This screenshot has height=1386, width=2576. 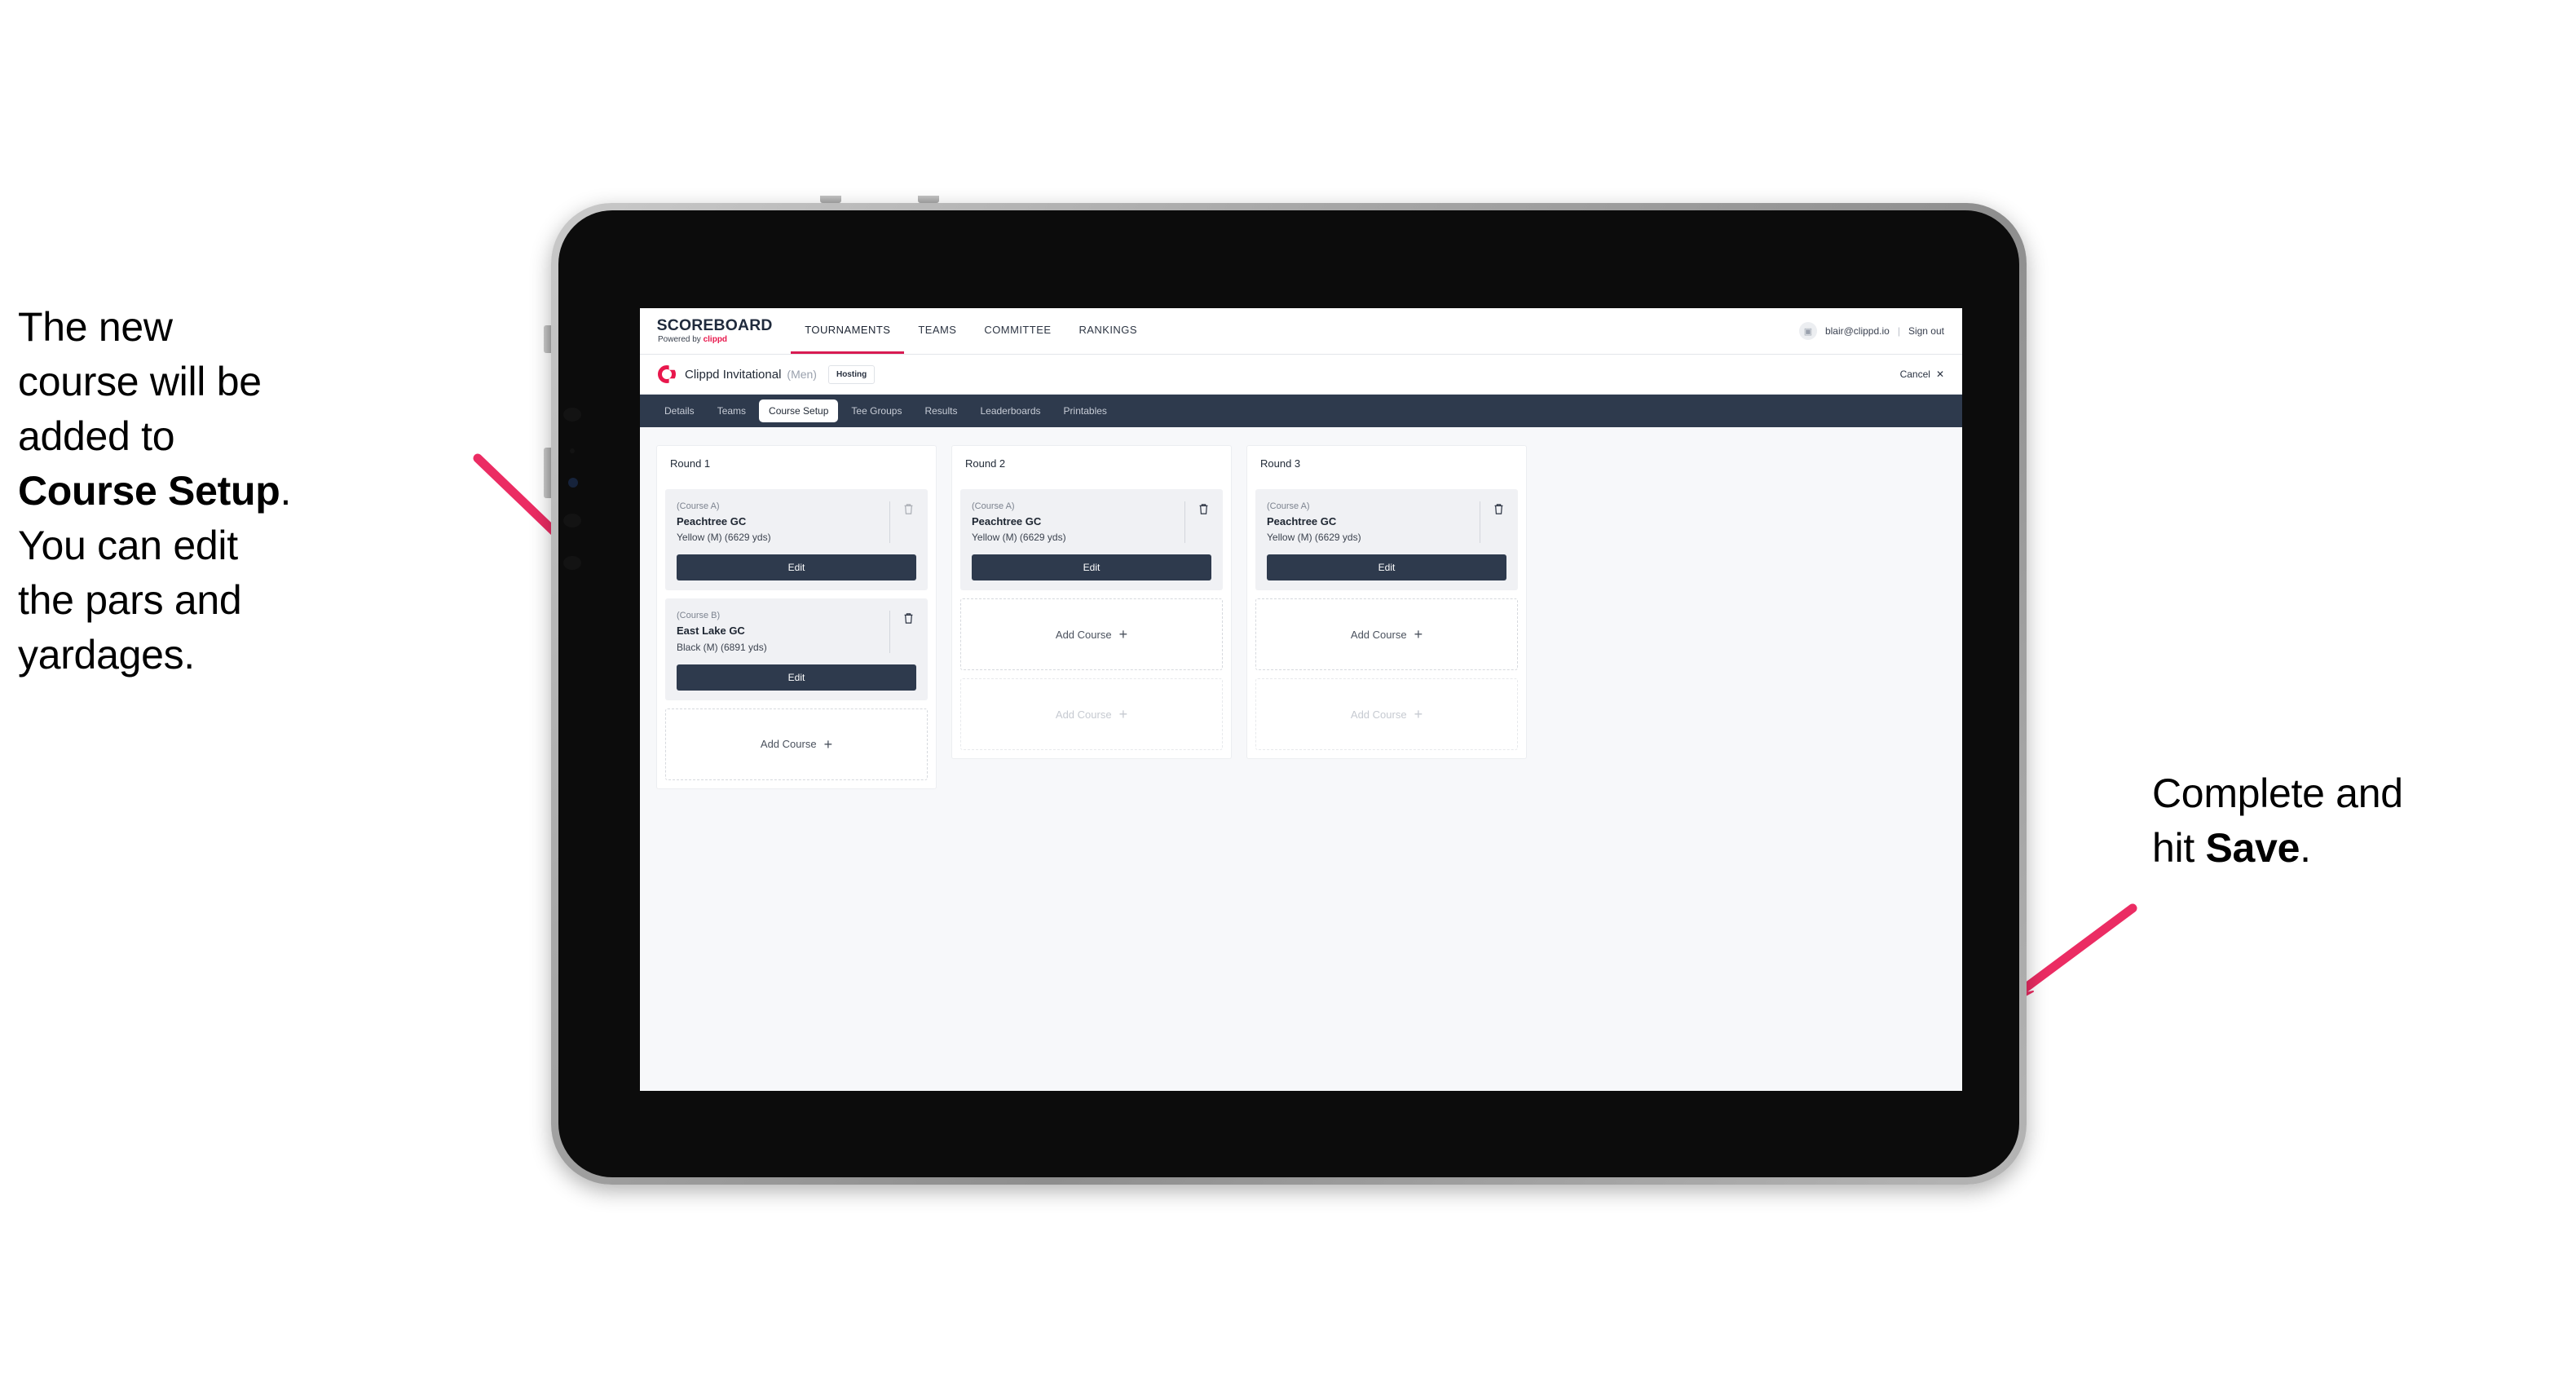 I want to click on nav-item-teams: TEAMS, so click(x=937, y=331).